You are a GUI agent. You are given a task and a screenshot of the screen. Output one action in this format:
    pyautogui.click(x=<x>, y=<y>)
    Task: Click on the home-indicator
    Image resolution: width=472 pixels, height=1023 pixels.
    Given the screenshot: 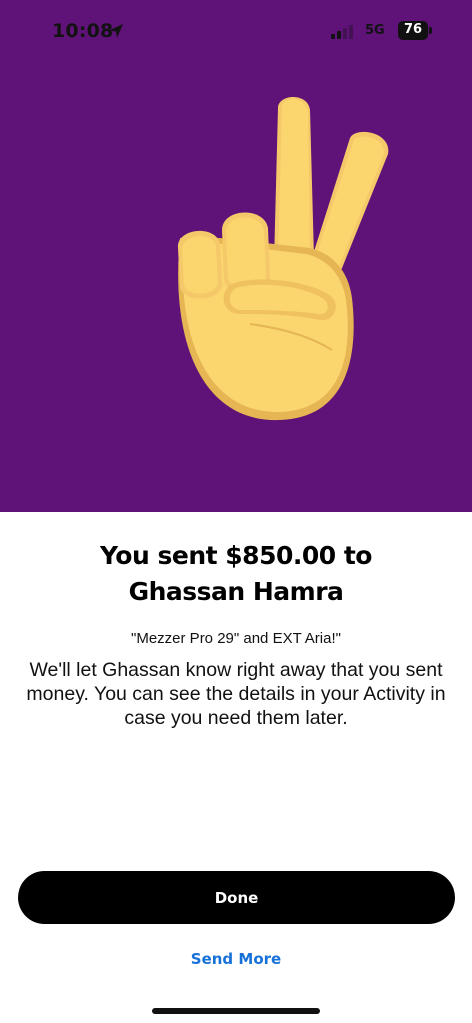 What is the action you would take?
    pyautogui.click(x=236, y=1011)
    